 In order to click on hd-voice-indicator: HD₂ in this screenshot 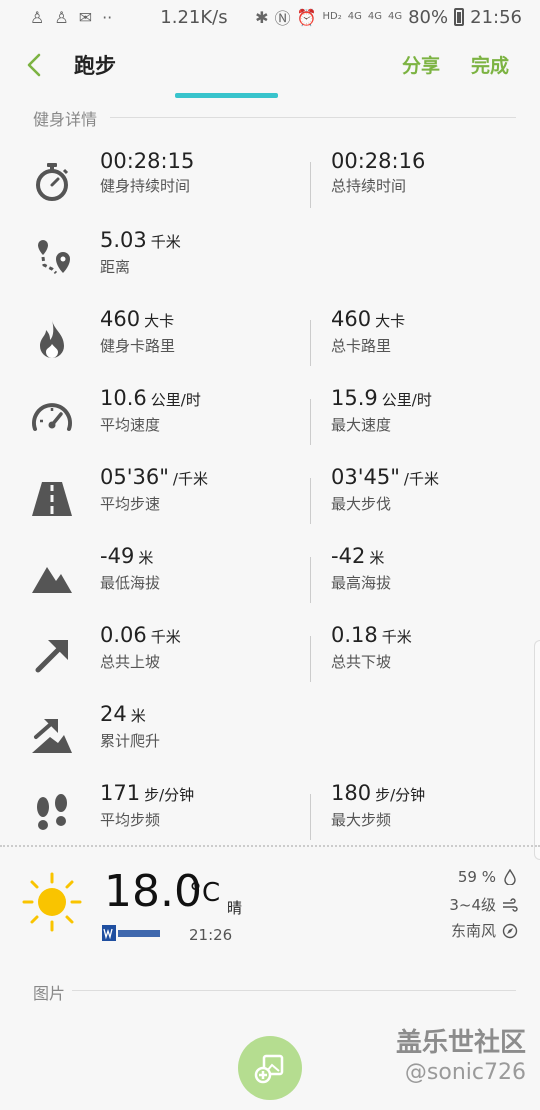, I will do `click(332, 16)`.